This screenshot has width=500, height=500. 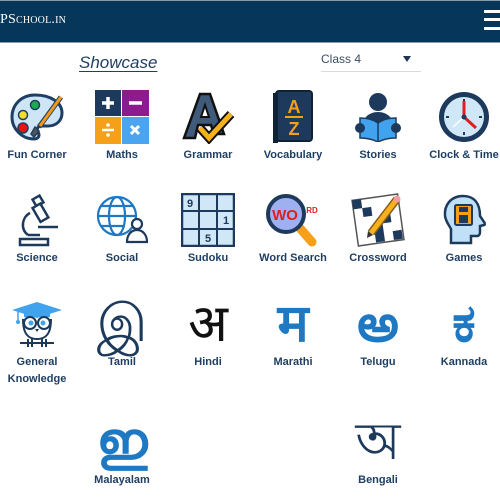 What do you see at coordinates (464, 258) in the screenshot?
I see `tile-label: Games` at bounding box center [464, 258].